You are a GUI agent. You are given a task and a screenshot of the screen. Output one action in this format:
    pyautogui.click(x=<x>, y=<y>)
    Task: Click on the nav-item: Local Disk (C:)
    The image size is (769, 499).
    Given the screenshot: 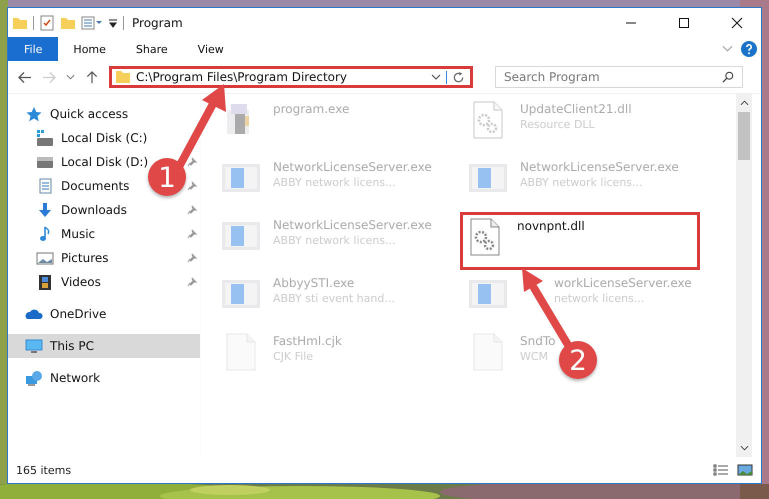 What is the action you would take?
    pyautogui.click(x=104, y=138)
    